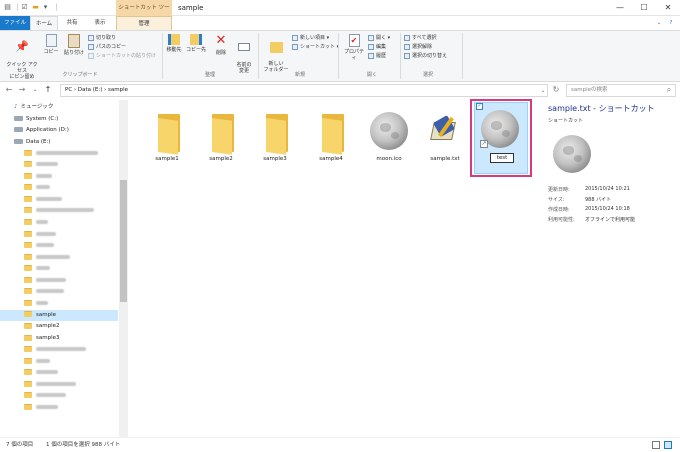 The image size is (680, 452). What do you see at coordinates (620, 8) in the screenshot?
I see `minimize-button: —` at bounding box center [620, 8].